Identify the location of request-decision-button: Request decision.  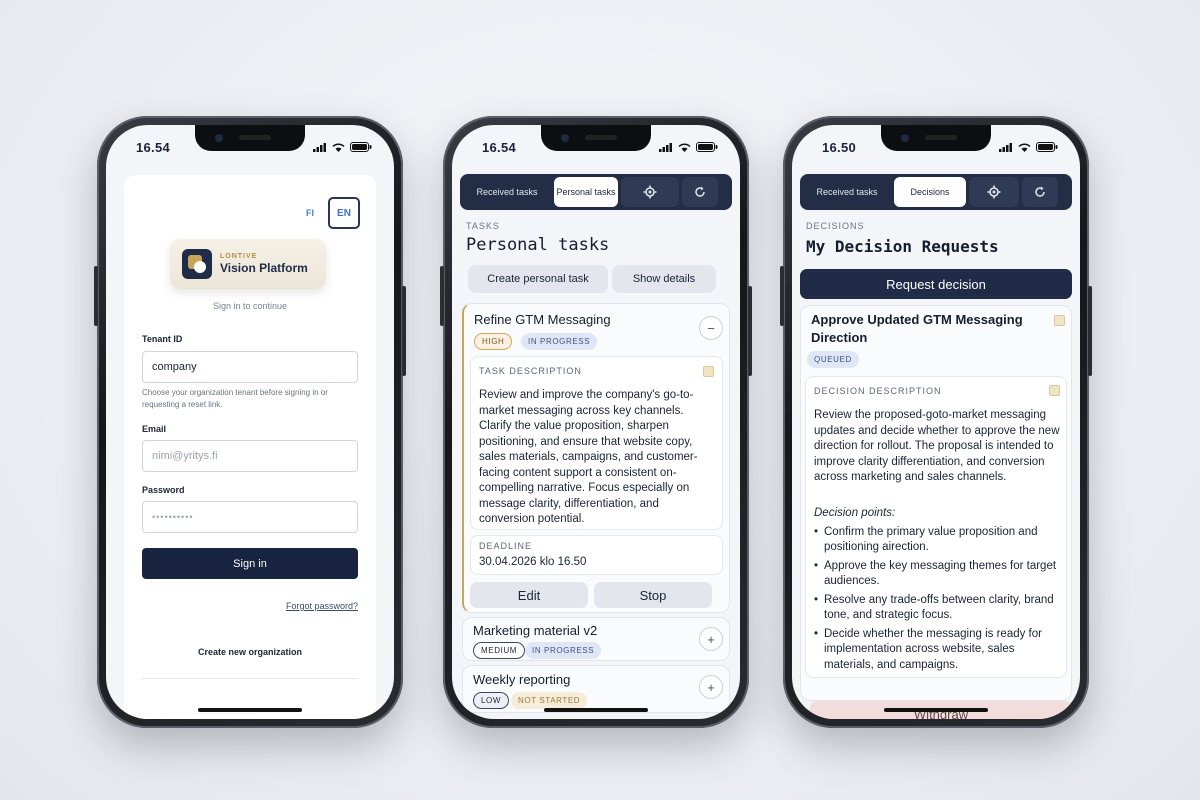
(936, 284).